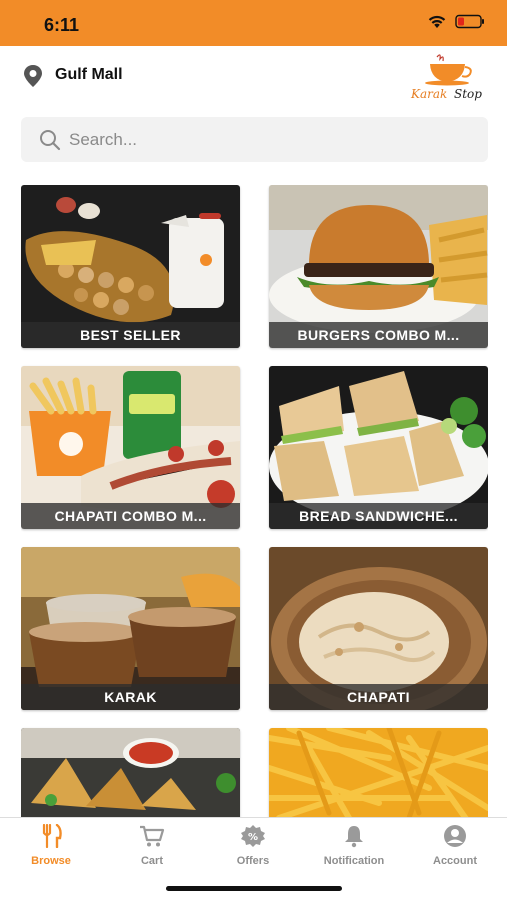 The image size is (507, 900). I want to click on category-card-fries, so click(378, 772).